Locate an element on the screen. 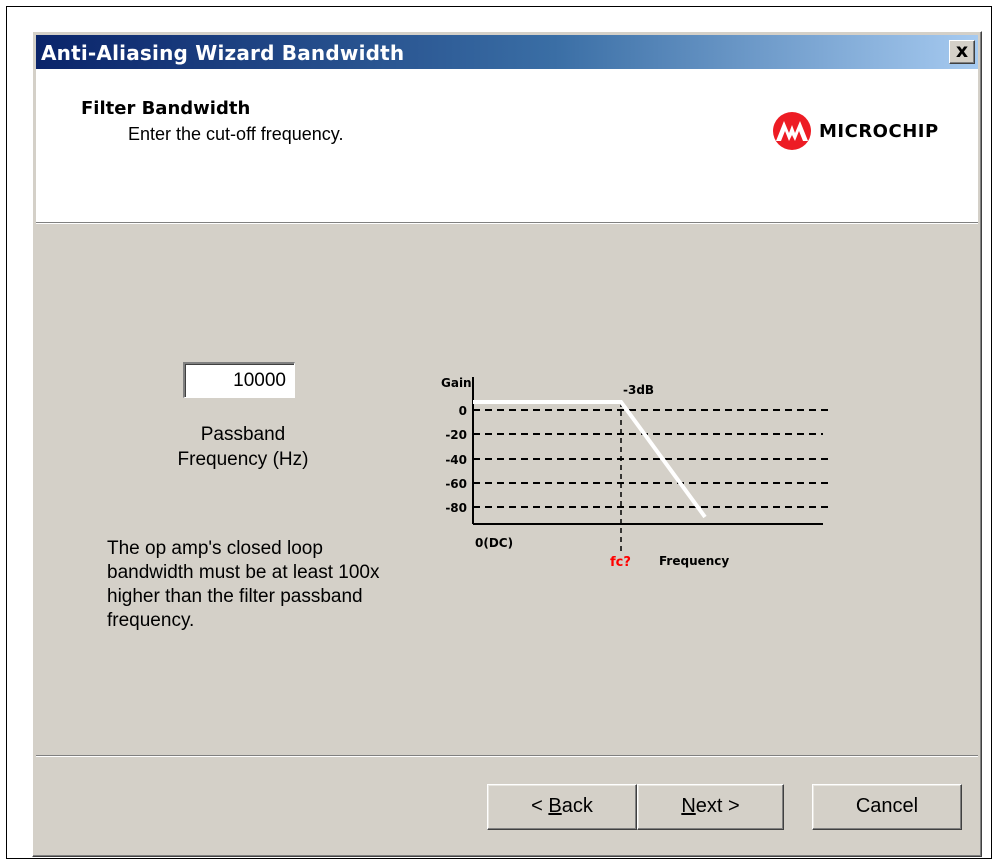  page-title: Filter Bandwidth is located at coordinates (166, 108).